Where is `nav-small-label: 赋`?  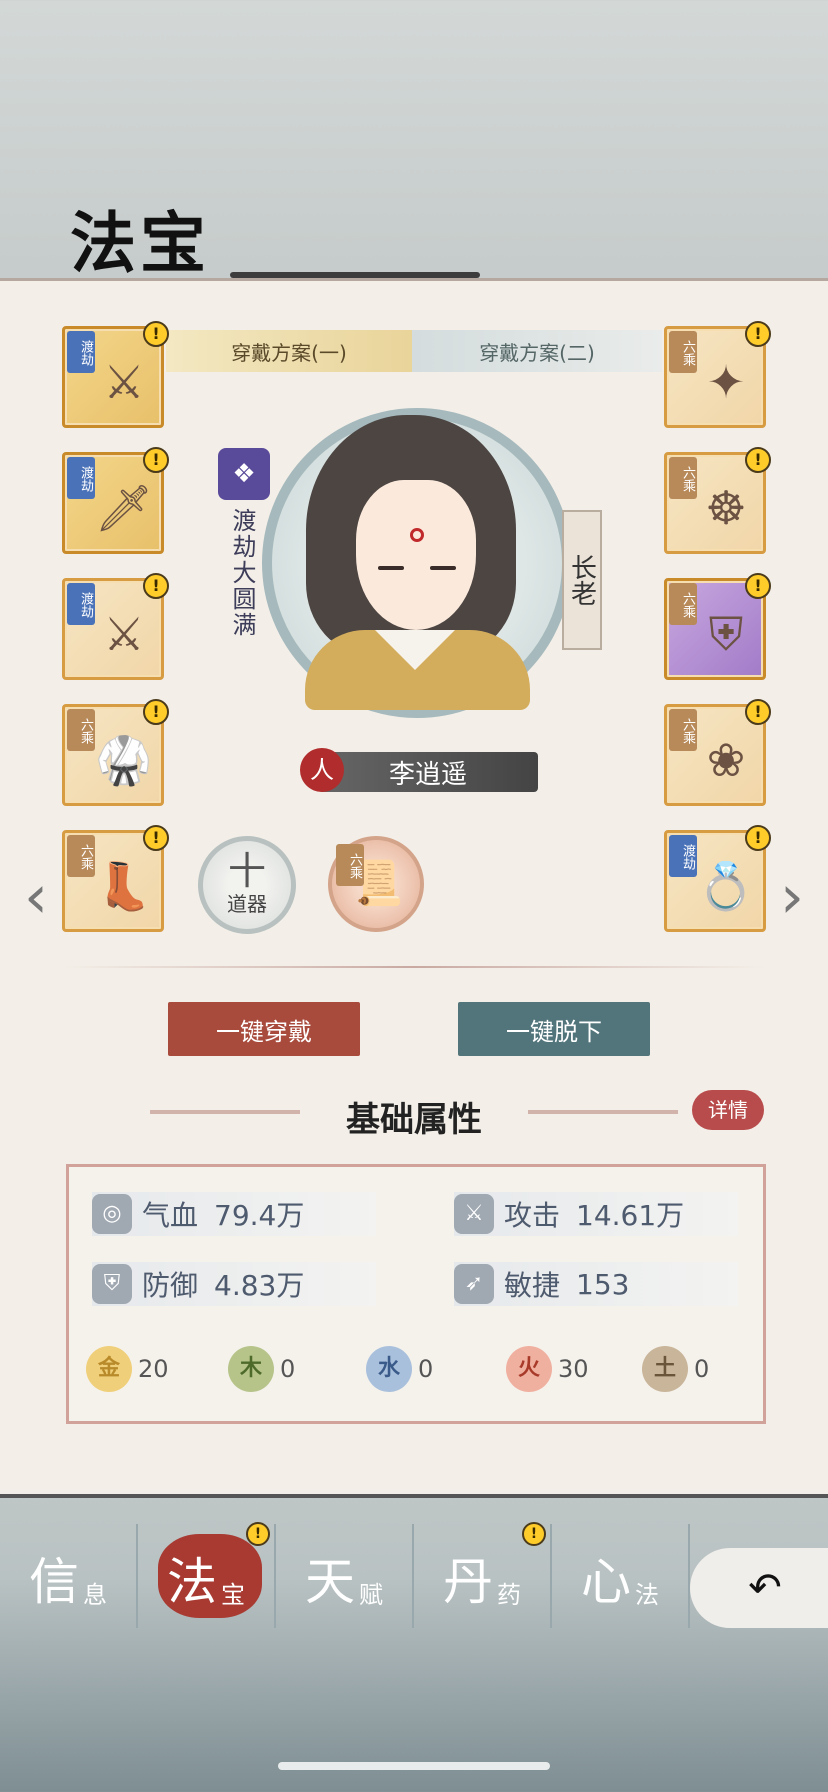
nav-small-label: 赋 is located at coordinates (371, 1595).